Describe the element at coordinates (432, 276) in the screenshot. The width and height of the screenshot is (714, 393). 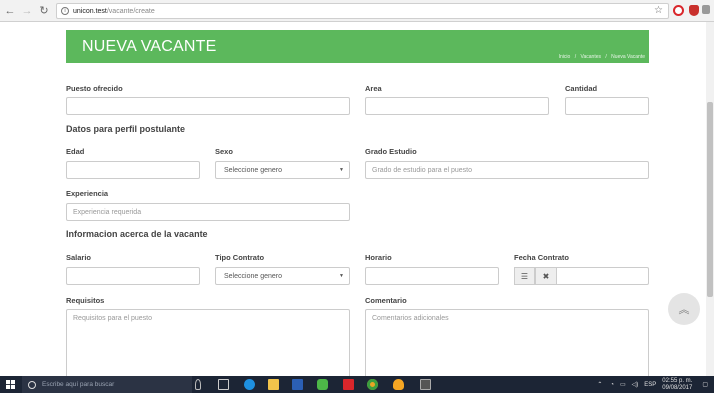
I see `horario-input` at that location.